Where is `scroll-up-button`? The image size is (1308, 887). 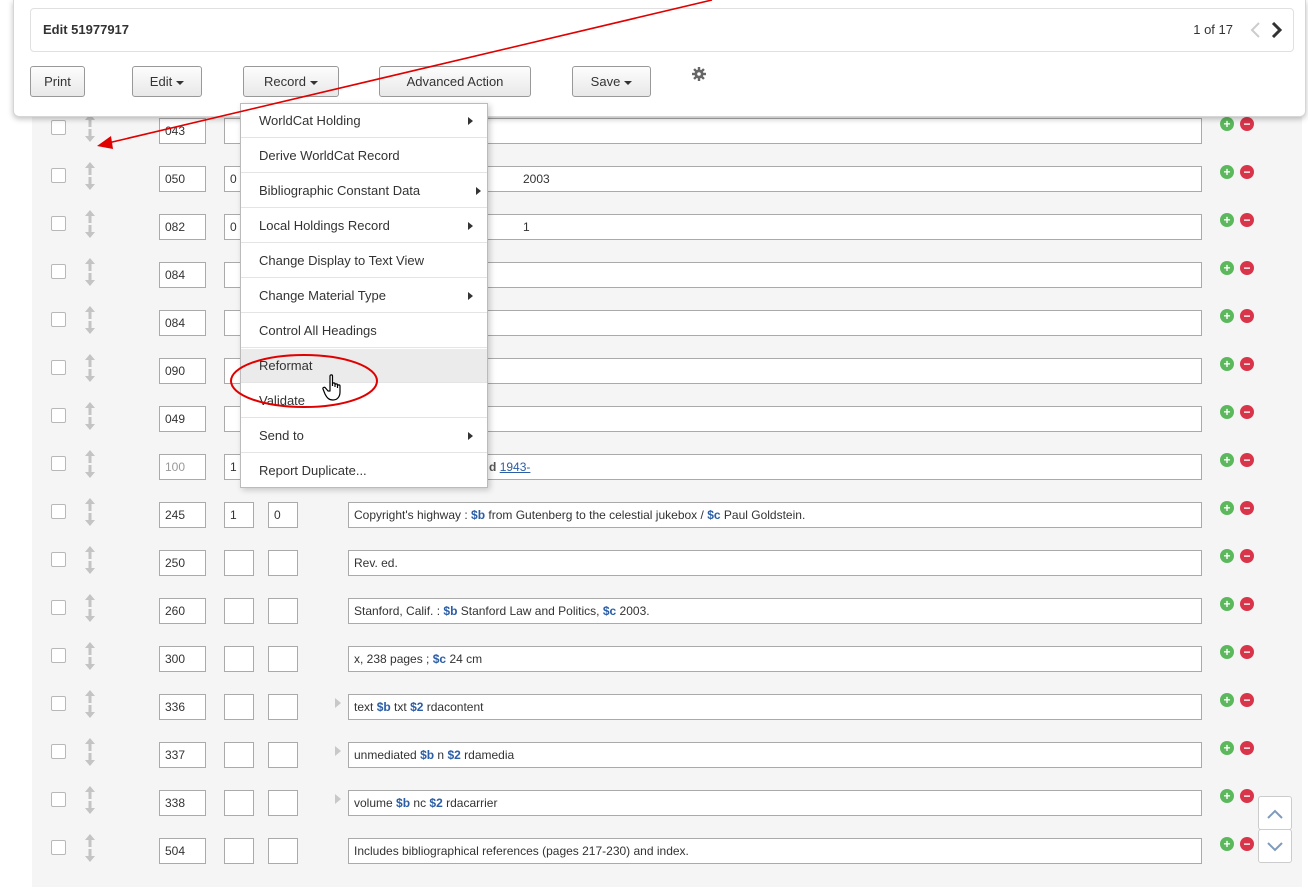
scroll-up-button is located at coordinates (1275, 813).